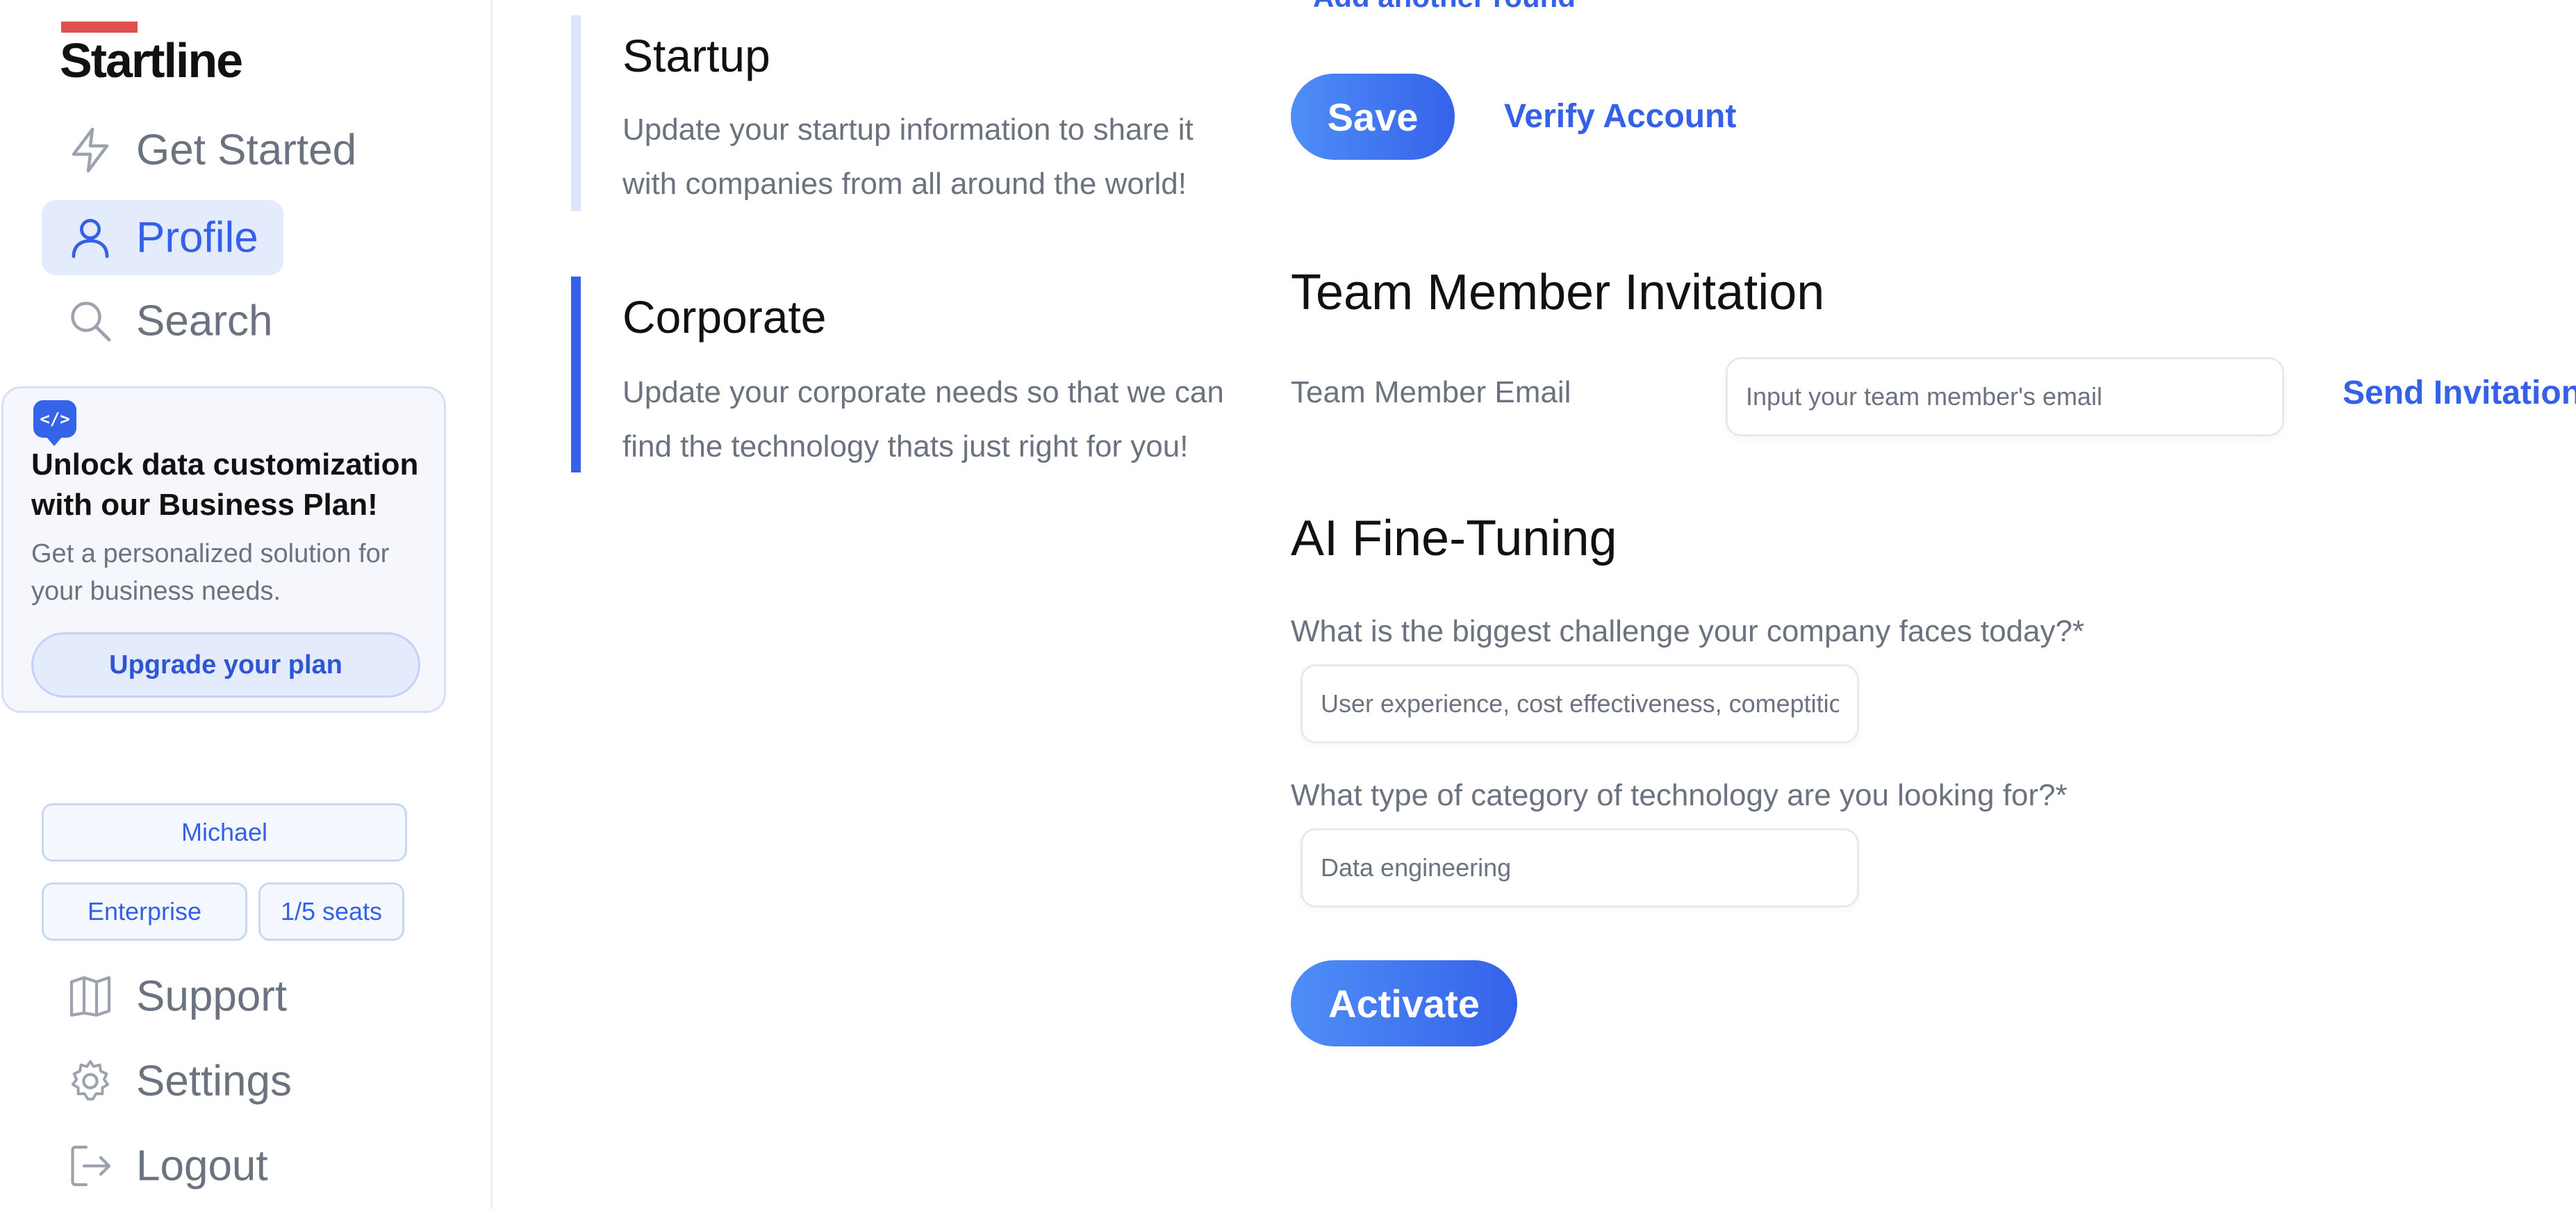  What do you see at coordinates (202, 1166) in the screenshot?
I see `sidebar-item-label: Logout` at bounding box center [202, 1166].